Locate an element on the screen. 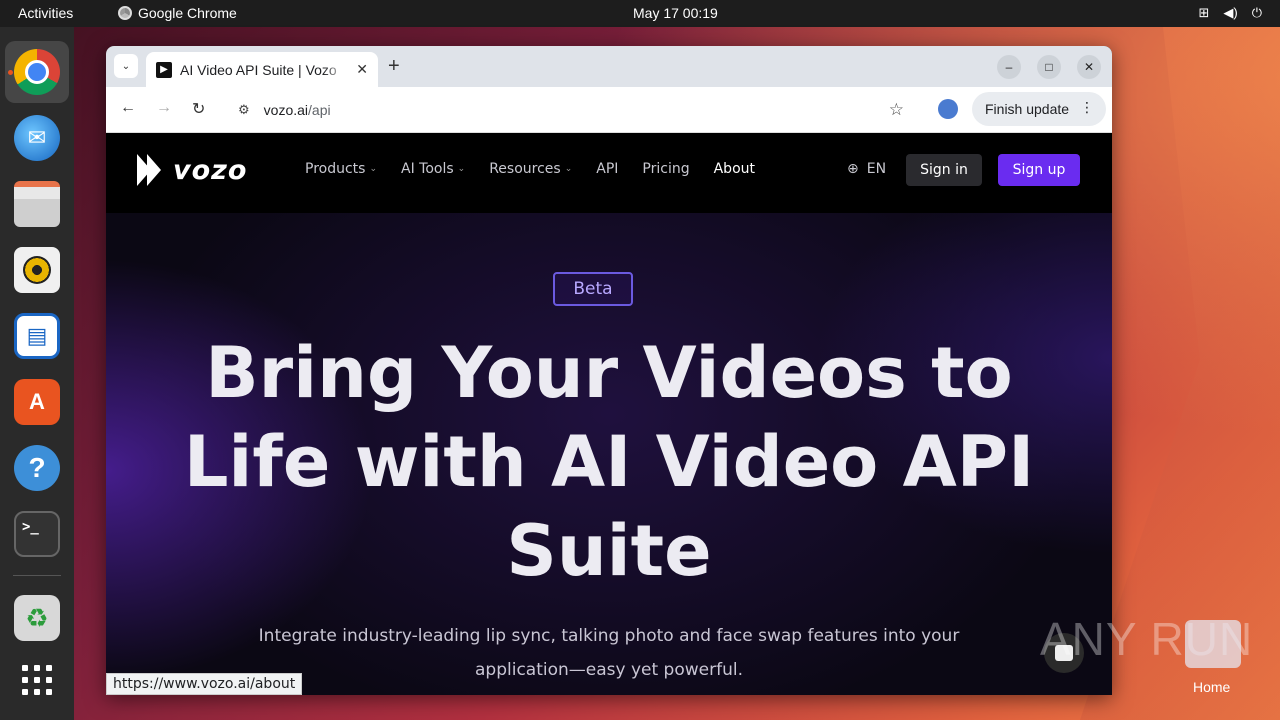 The image size is (1280, 720). clock: May 17 00:19 is located at coordinates (675, 13).